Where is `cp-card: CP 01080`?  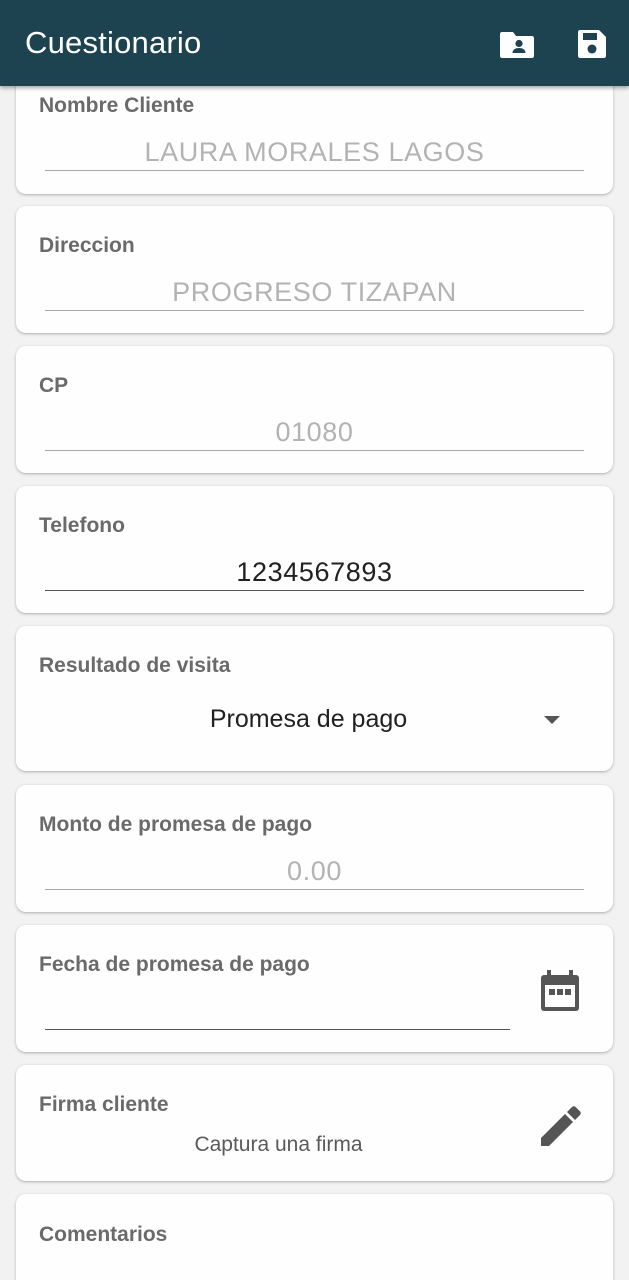
cp-card: CP 01080 is located at coordinates (314, 409).